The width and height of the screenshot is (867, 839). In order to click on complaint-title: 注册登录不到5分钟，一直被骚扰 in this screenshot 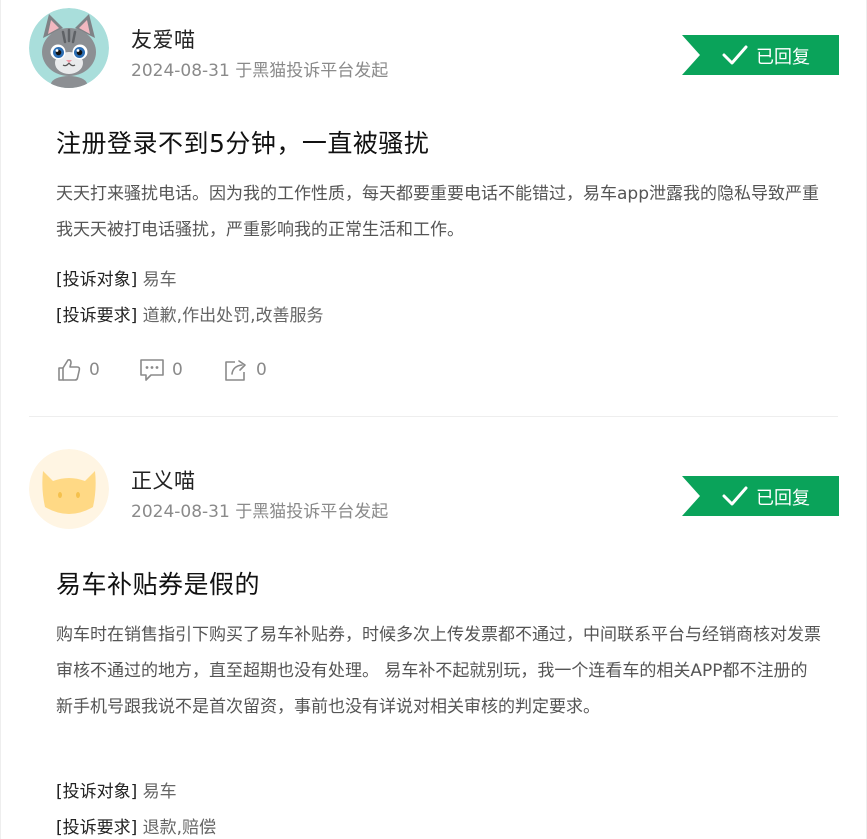, I will do `click(242, 142)`.